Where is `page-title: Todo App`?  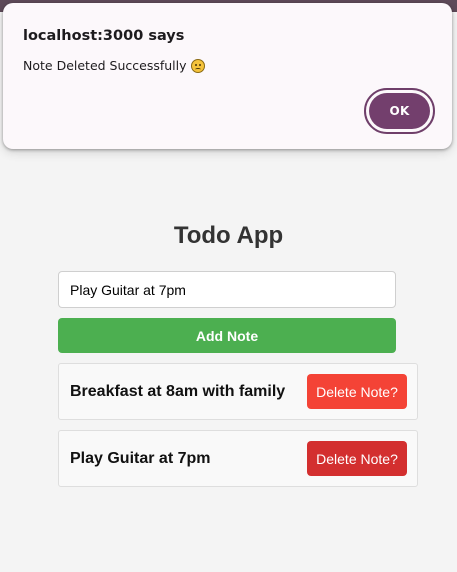 page-title: Todo App is located at coordinates (228, 235).